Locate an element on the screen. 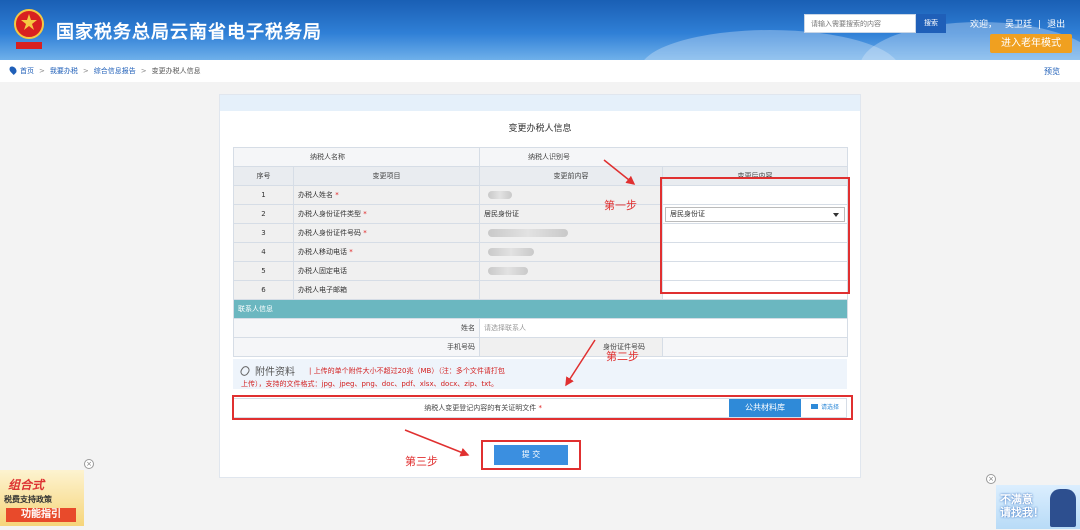  row-item-label: 办税人姓名 is located at coordinates (315, 195).